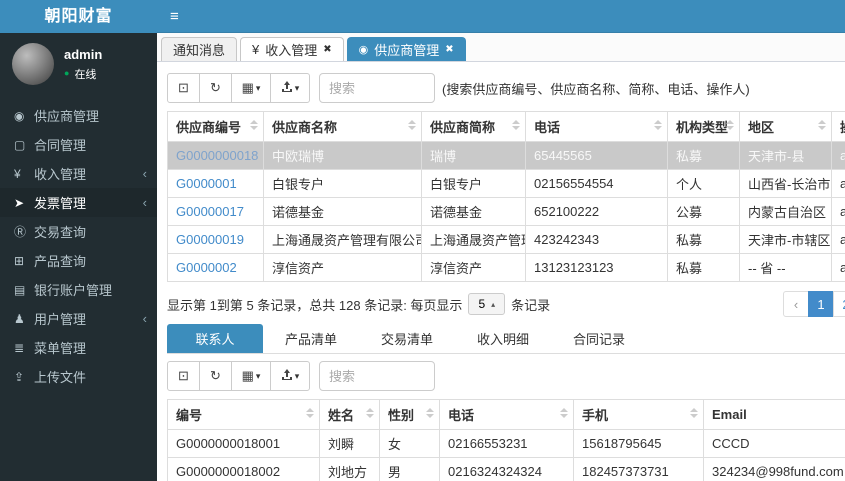  What do you see at coordinates (206, 267) in the screenshot?
I see `supplier-id-link: G0000002` at bounding box center [206, 267].